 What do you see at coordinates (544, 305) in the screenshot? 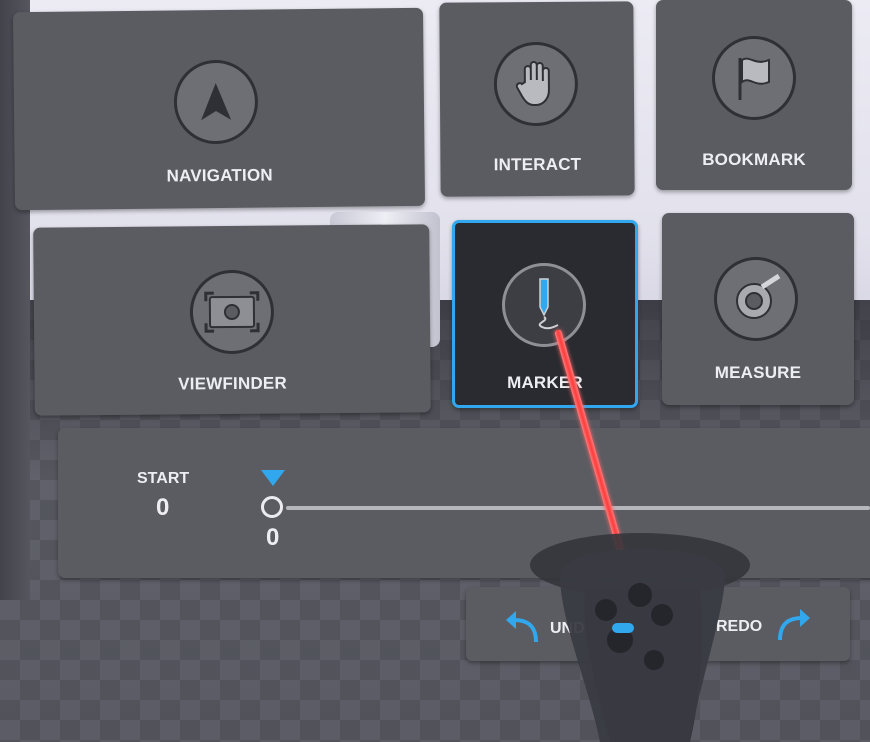
I see `marker-pen-icon` at bounding box center [544, 305].